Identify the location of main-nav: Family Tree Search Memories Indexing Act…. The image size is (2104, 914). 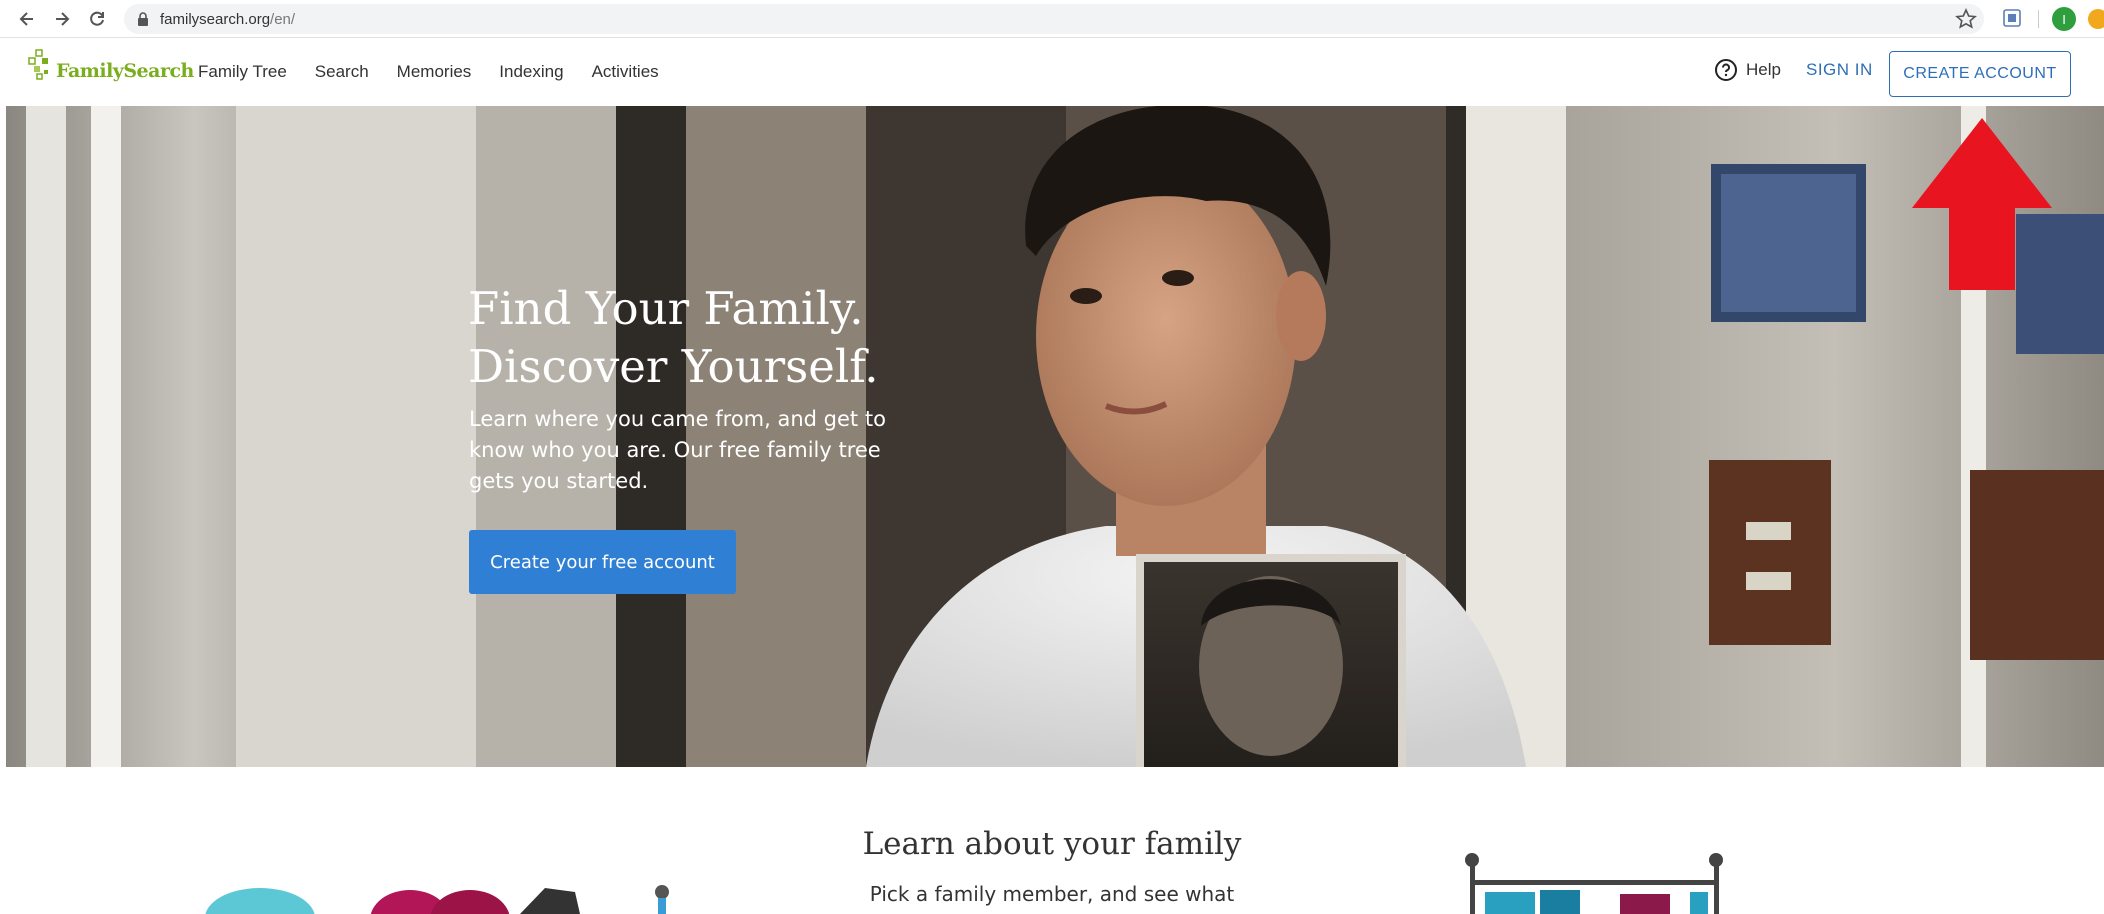
(442, 72).